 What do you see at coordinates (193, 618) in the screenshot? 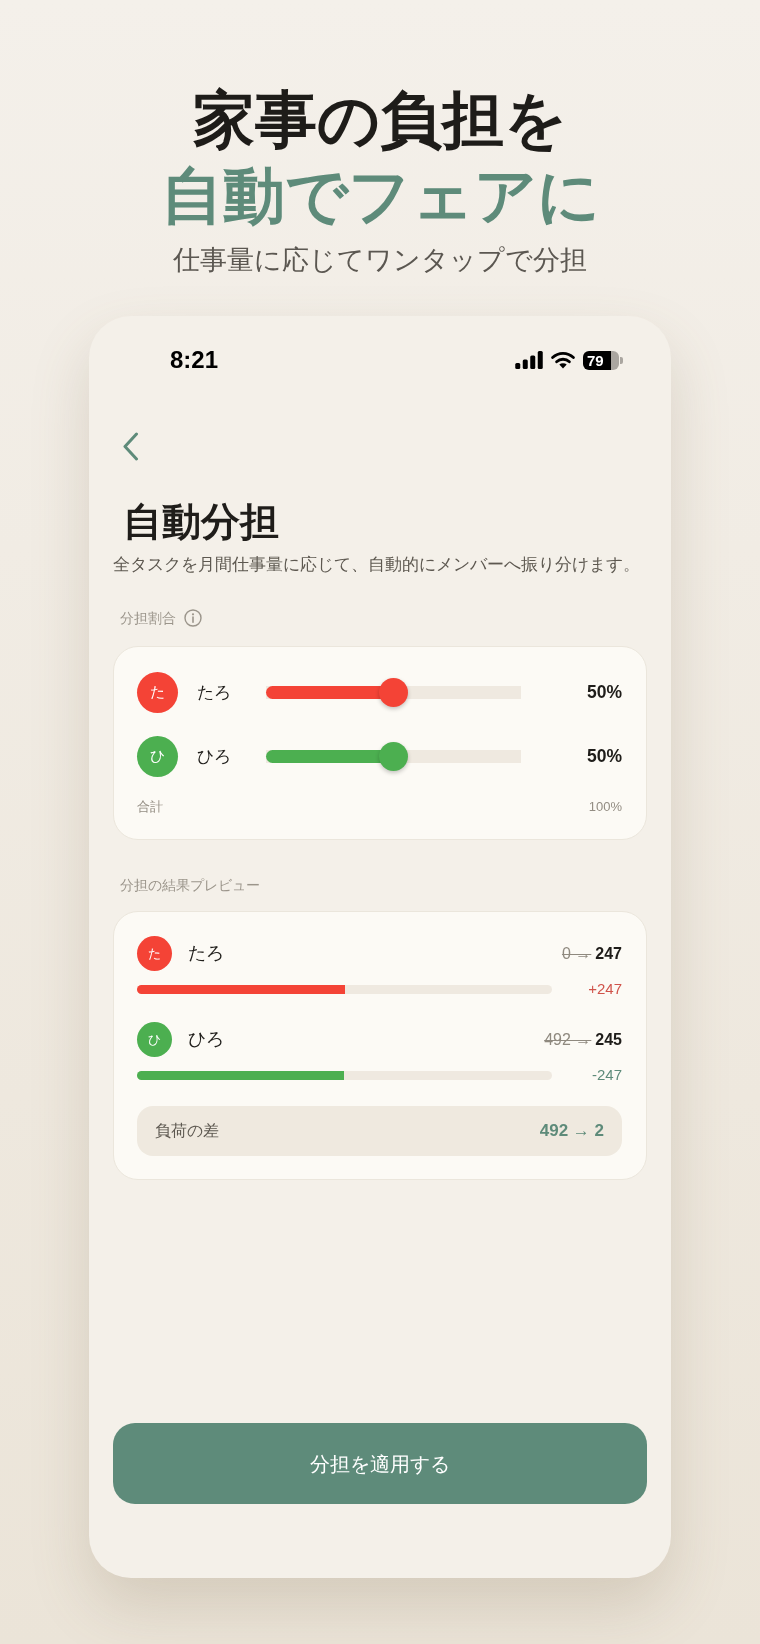
I see `info-icon` at bounding box center [193, 618].